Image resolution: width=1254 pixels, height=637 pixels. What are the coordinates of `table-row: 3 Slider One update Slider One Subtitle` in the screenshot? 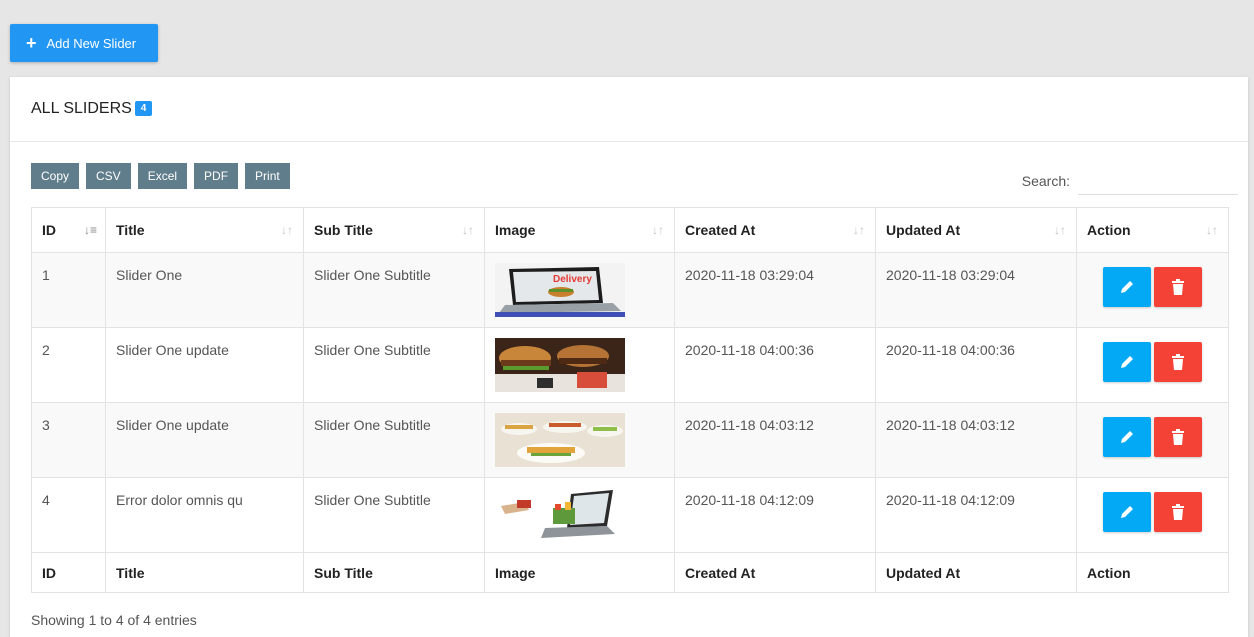 It's located at (630, 440).